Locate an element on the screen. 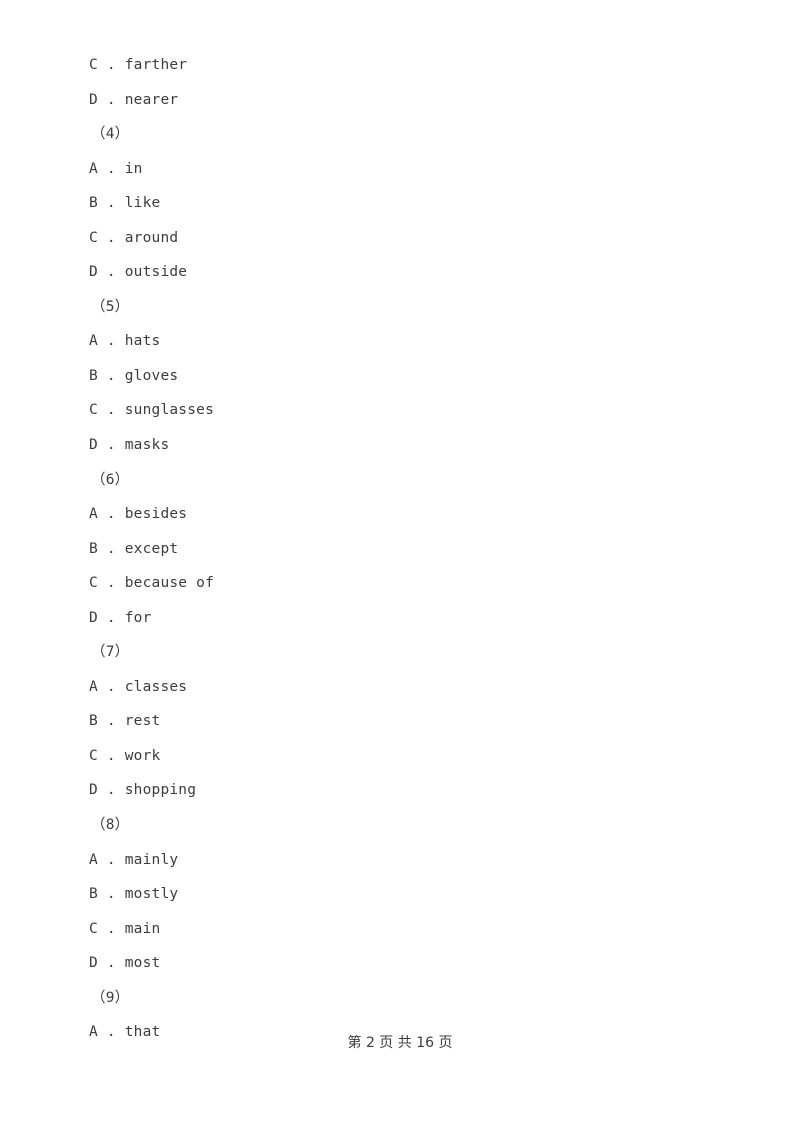 The height and width of the screenshot is (1132, 800). page-footer: 第 2 页 共 16 页 is located at coordinates (400, 1043).